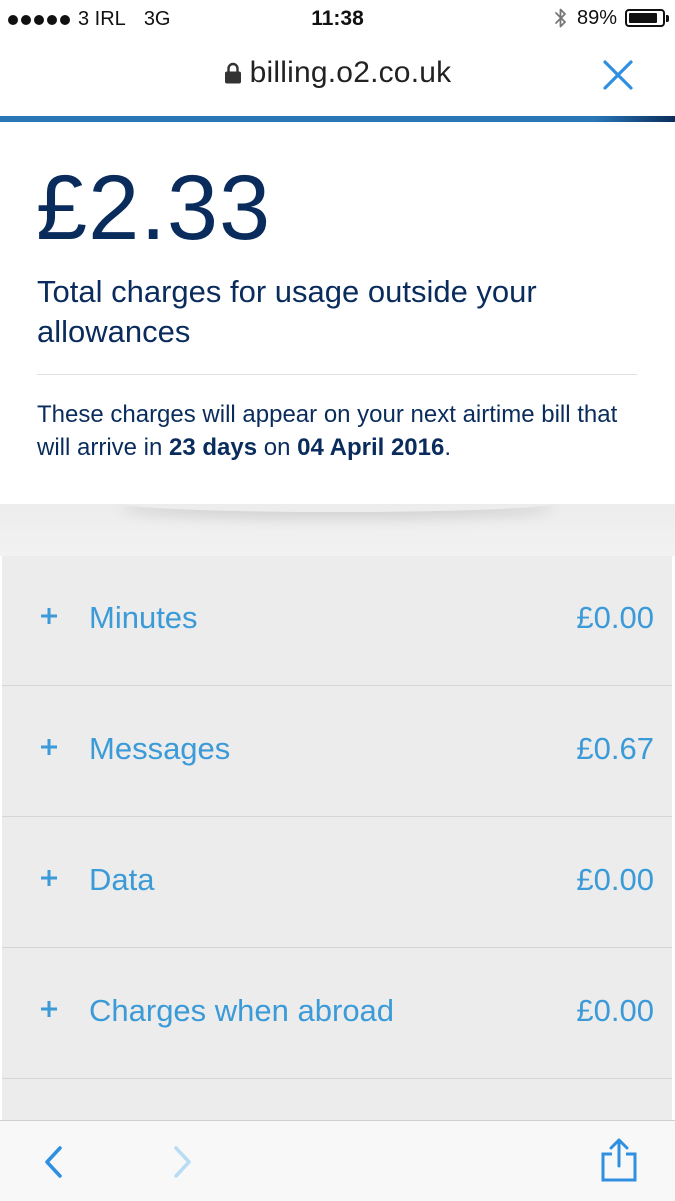 The width and height of the screenshot is (675, 1201). What do you see at coordinates (337, 19) in the screenshot?
I see `status-bar: 3 IRL 3G 11:38 89%` at bounding box center [337, 19].